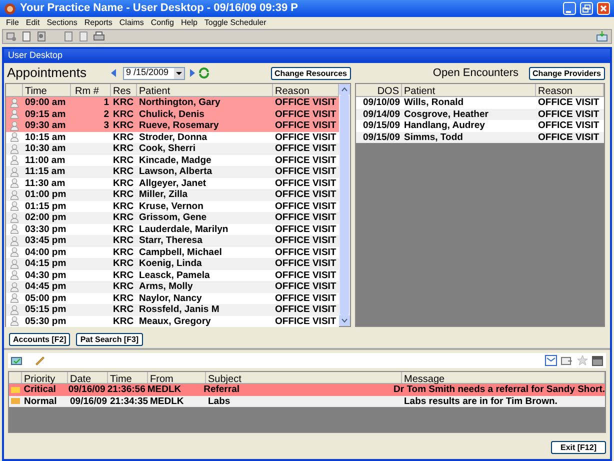 This screenshot has width=614, height=461. What do you see at coordinates (569, 8) in the screenshot?
I see `minimize-icon` at bounding box center [569, 8].